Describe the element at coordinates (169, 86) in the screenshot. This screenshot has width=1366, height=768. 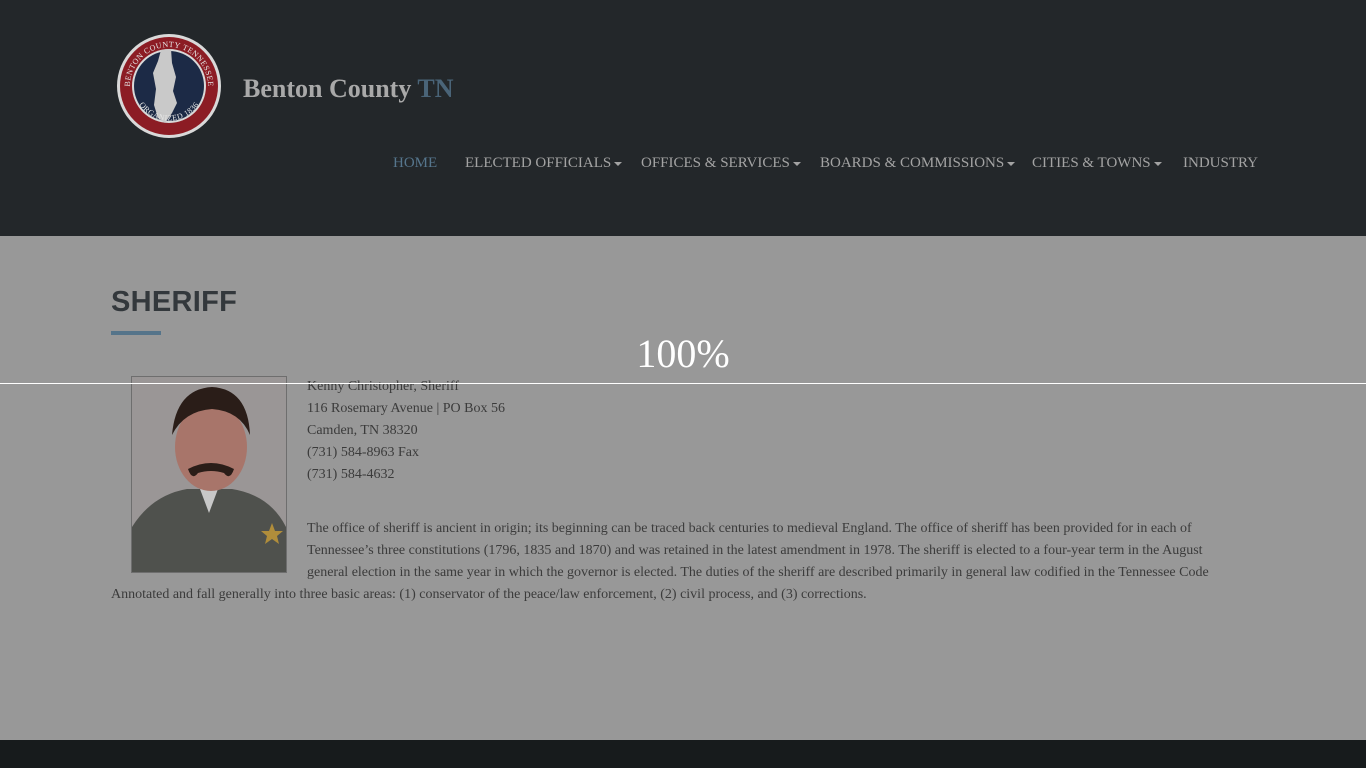
I see `county-seal-logo: BENTON COUNTY TENNESSEE ORGANIZED 1836` at that location.